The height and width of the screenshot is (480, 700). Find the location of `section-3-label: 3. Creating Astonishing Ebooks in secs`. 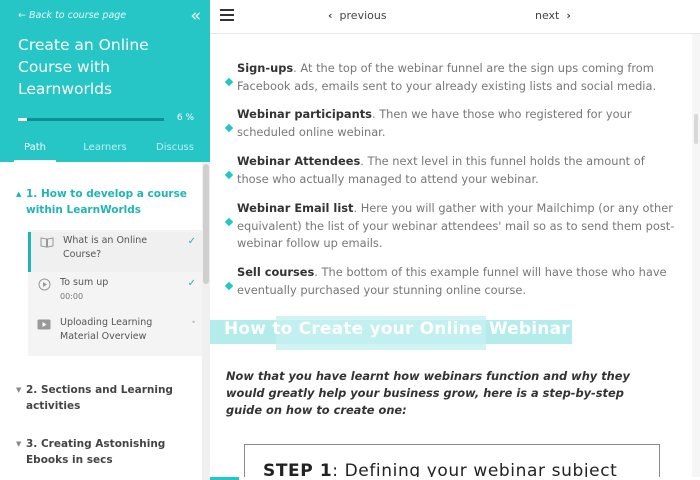

section-3-label: 3. Creating Astonishing Ebooks in secs is located at coordinates (96, 452).